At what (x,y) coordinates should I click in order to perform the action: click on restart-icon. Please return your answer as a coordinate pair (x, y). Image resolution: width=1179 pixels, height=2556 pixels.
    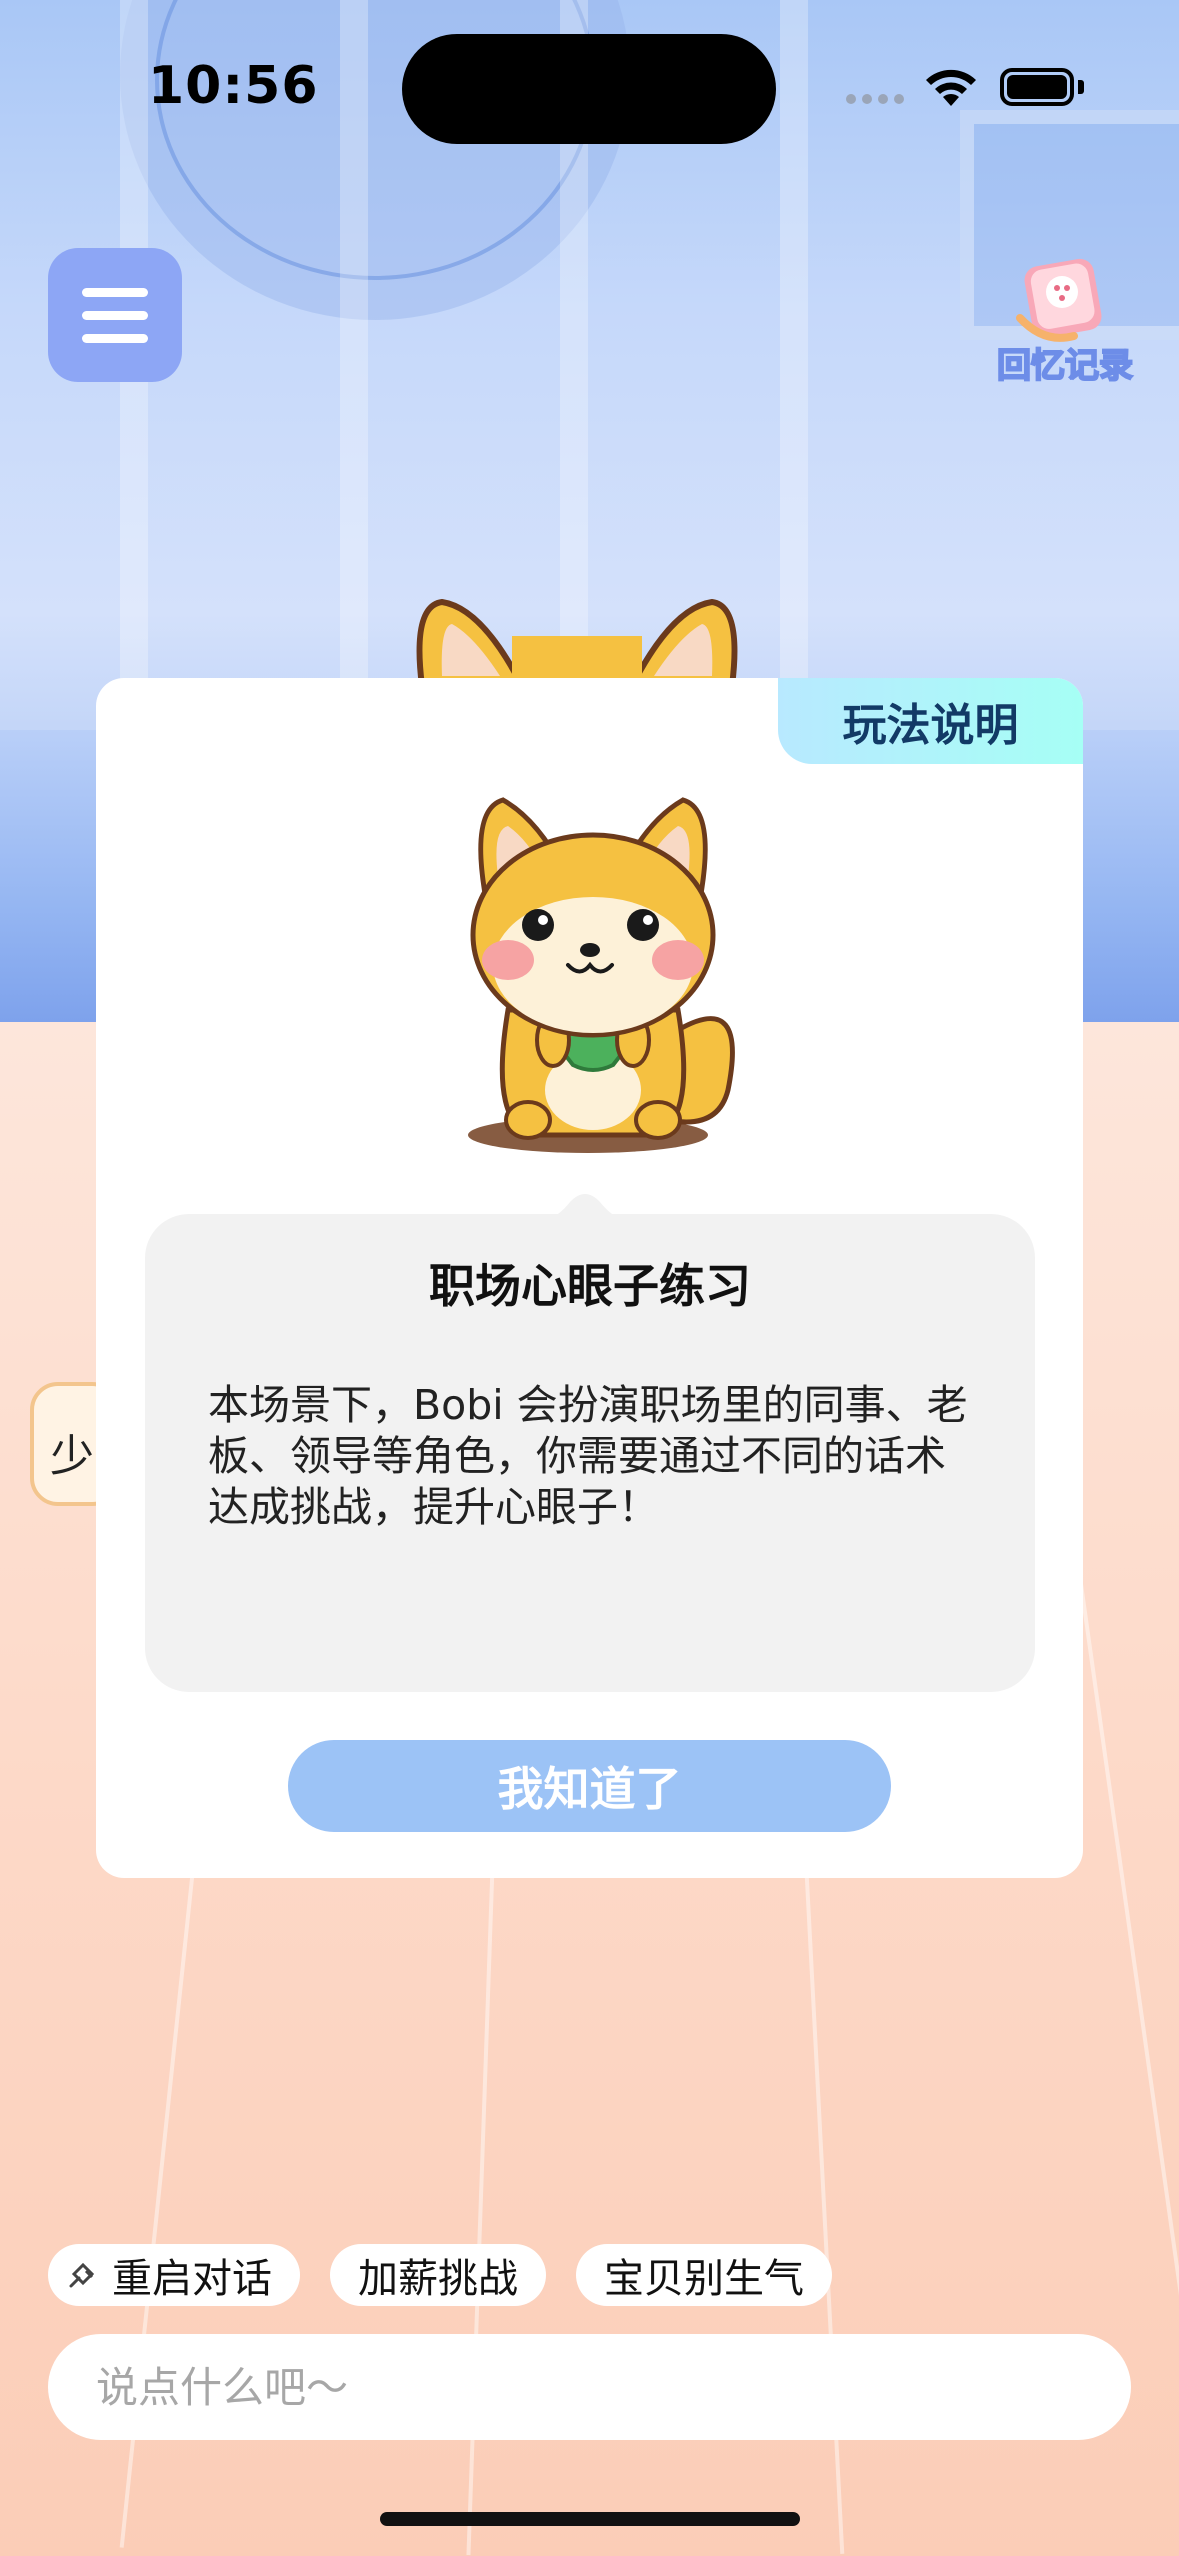
    Looking at the image, I should click on (82, 2275).